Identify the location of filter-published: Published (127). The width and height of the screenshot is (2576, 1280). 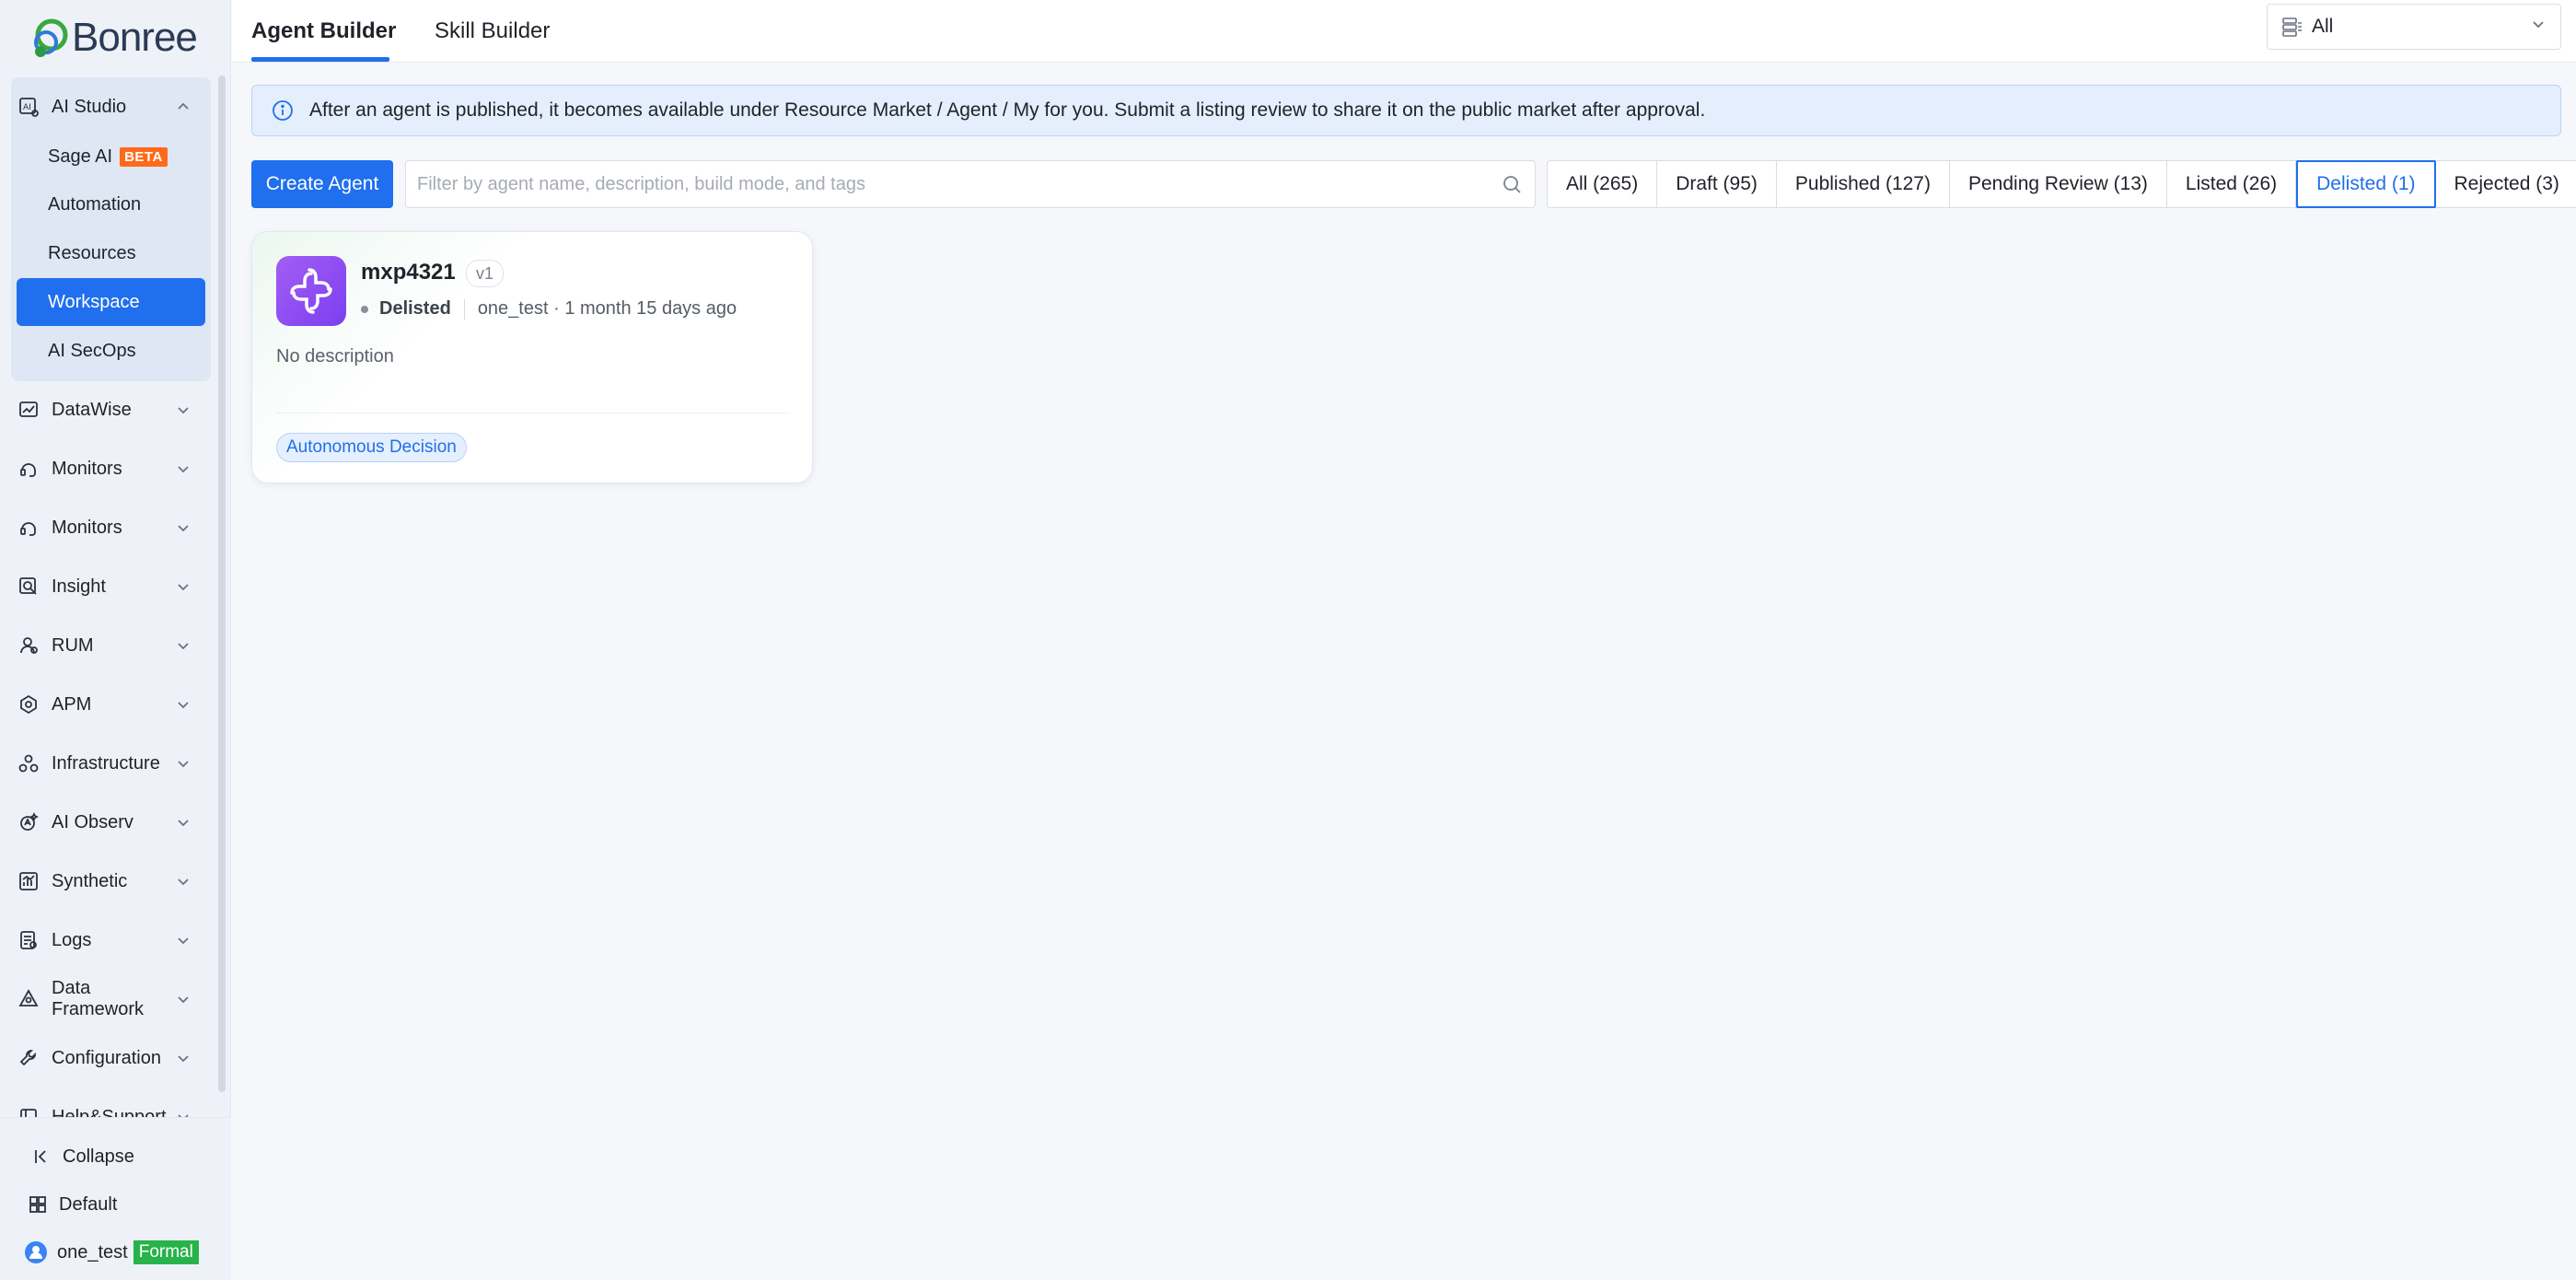
(1863, 184).